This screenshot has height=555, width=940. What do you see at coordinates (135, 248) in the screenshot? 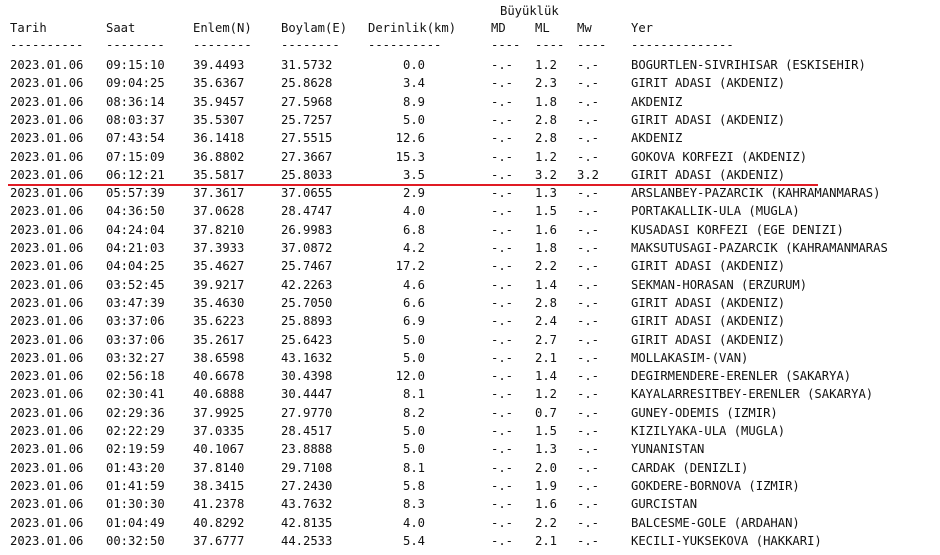
I see `table-cell-time: 04:21:03` at bounding box center [135, 248].